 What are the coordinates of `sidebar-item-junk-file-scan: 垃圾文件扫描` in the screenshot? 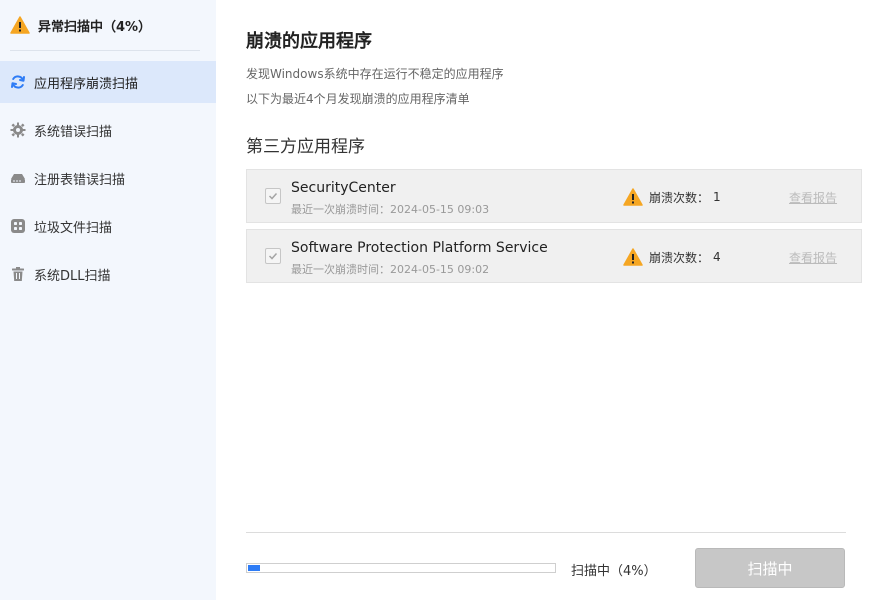 It's located at (108, 226).